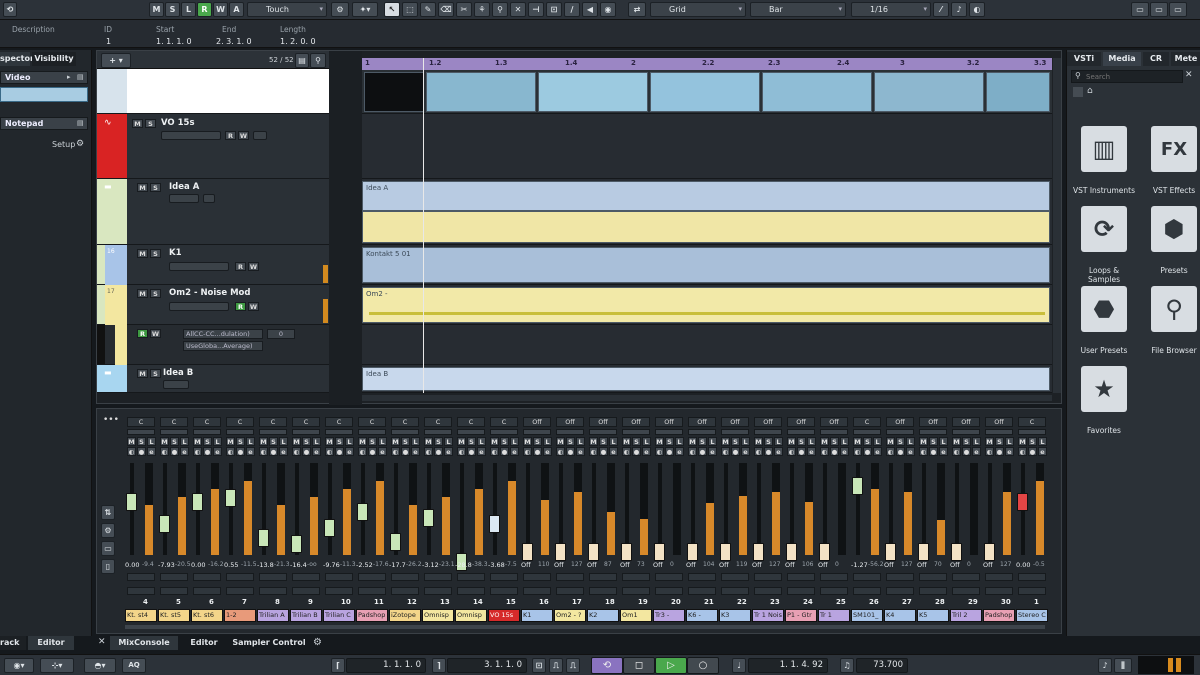 Image resolution: width=1200 pixels, height=675 pixels. What do you see at coordinates (1133, 77) in the screenshot?
I see `search-input` at bounding box center [1133, 77].